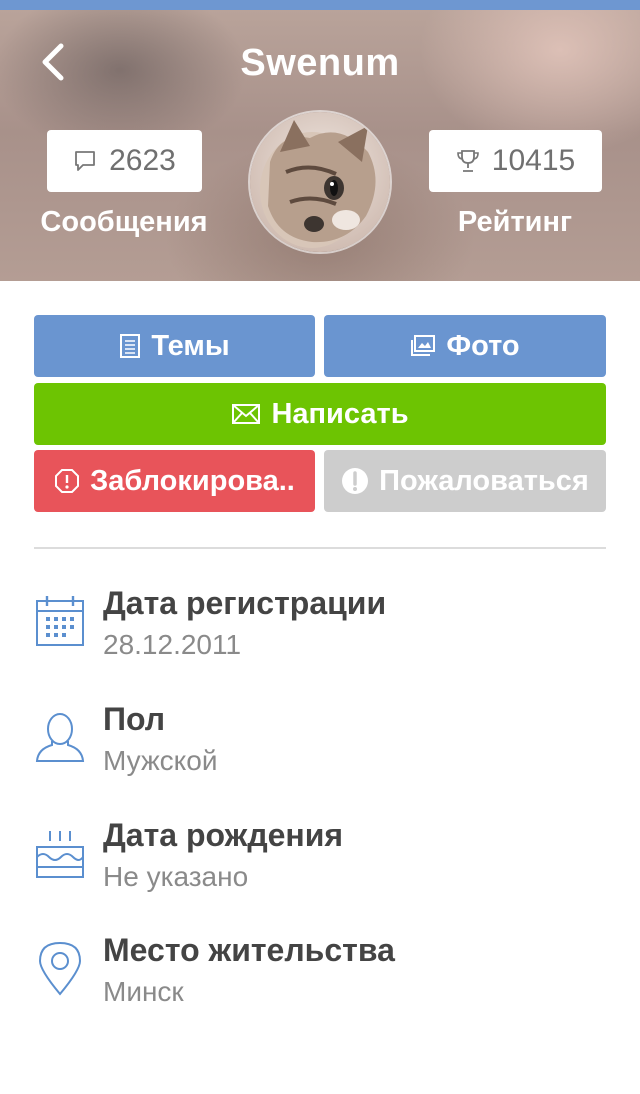  Describe the element at coordinates (124, 222) in the screenshot. I see `messages-label: Сообщения` at that location.